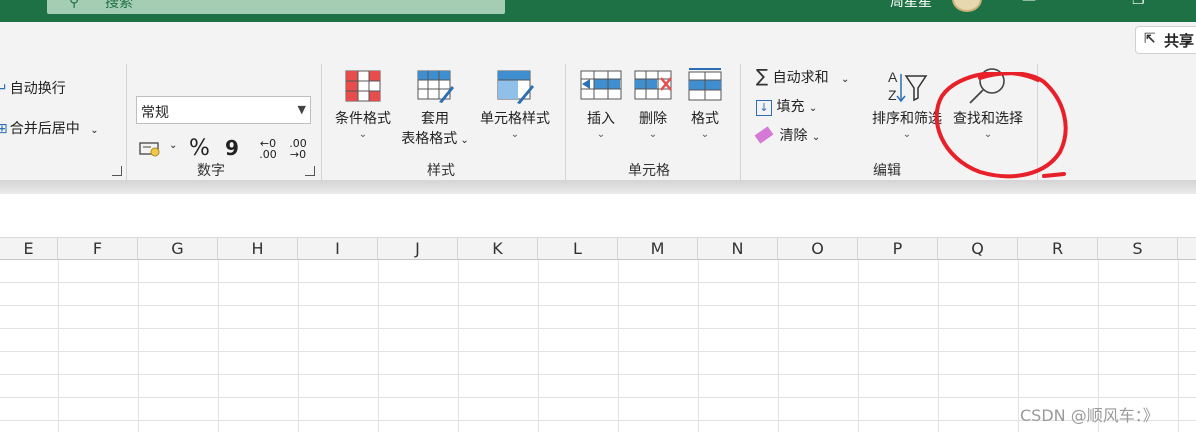 This screenshot has height=432, width=1196. What do you see at coordinates (301, 109) in the screenshot?
I see `chevron-down-icon: ▼` at bounding box center [301, 109].